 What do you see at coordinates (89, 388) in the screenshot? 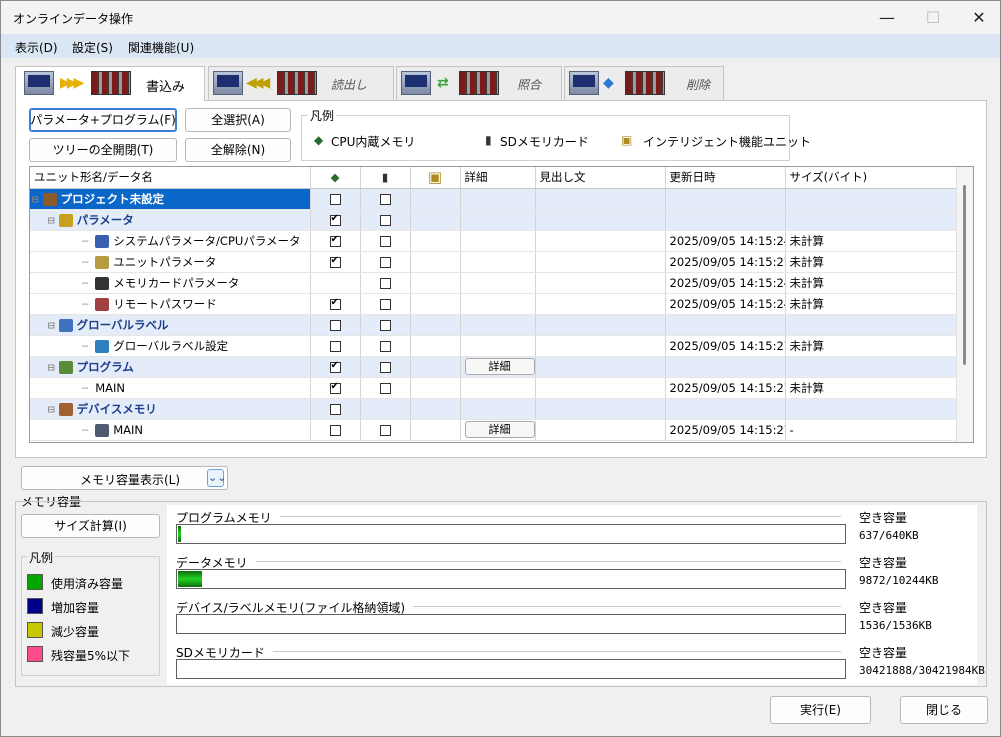
I see `tree-line-icon: ┄` at bounding box center [89, 388].